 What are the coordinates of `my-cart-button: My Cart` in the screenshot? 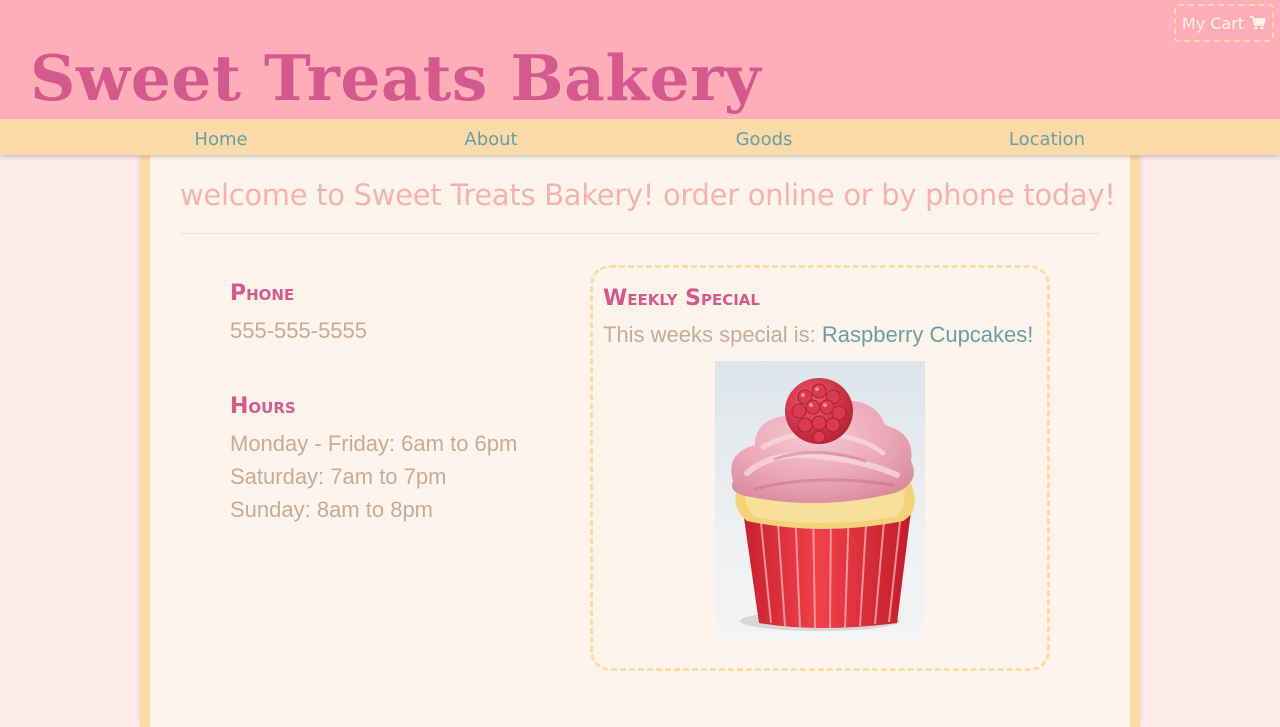 It's located at (1224, 23).